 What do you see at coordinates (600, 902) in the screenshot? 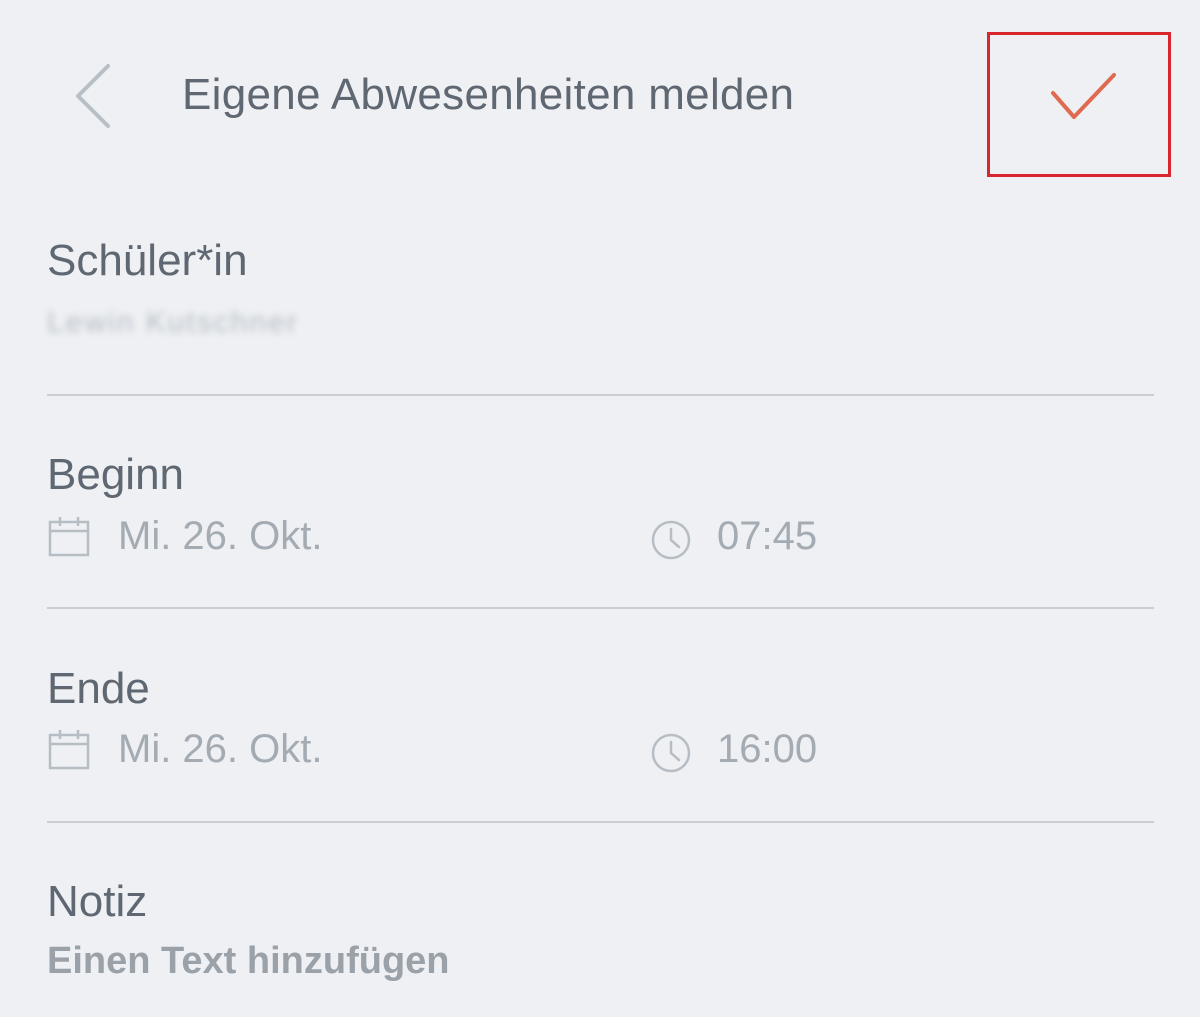
I see `note-section: Notiz` at bounding box center [600, 902].